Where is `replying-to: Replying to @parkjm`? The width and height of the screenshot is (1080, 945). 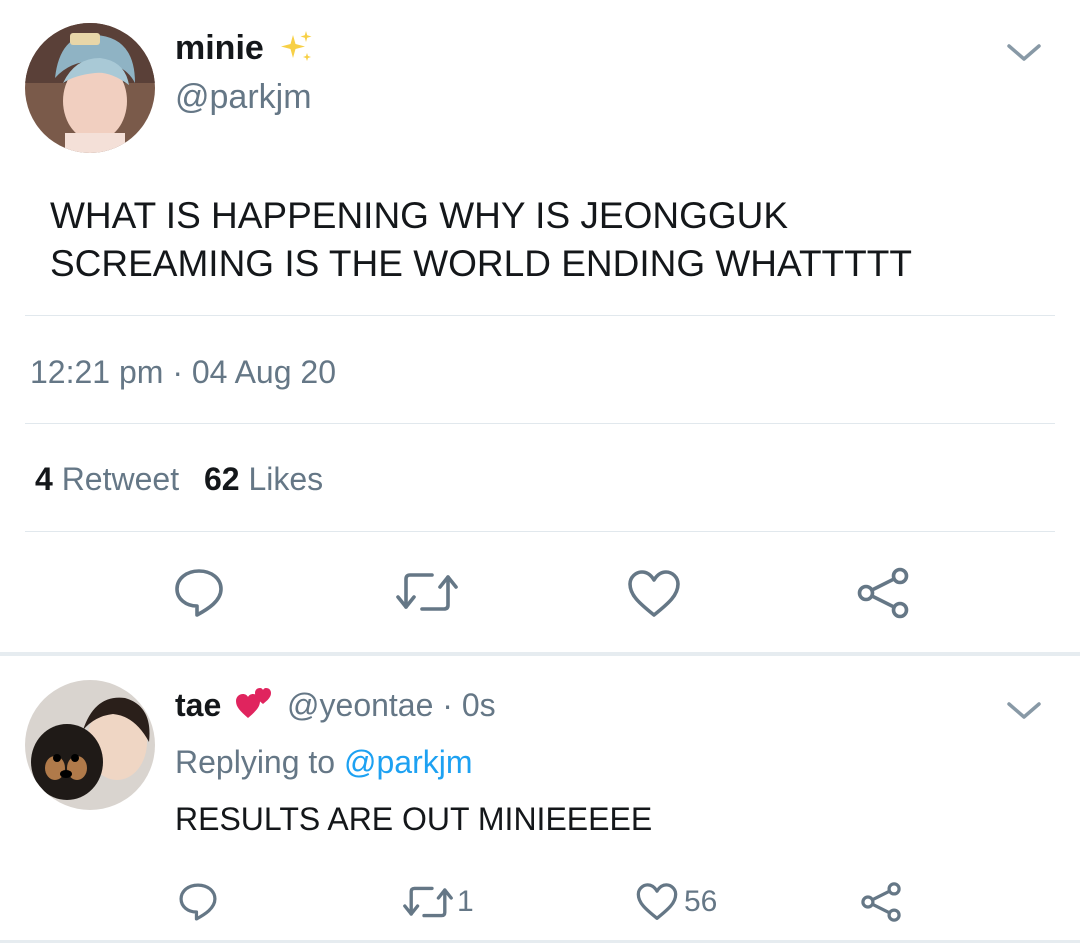
replying-to: Replying to @parkjm is located at coordinates (323, 762).